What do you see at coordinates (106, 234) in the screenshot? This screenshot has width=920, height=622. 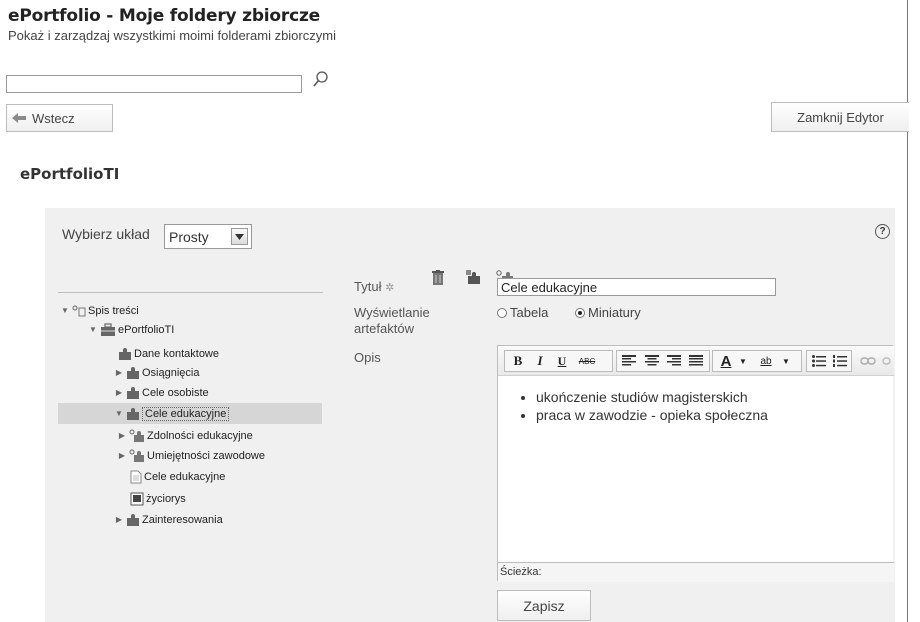 I see `layout-label: Wybierz układ` at bounding box center [106, 234].